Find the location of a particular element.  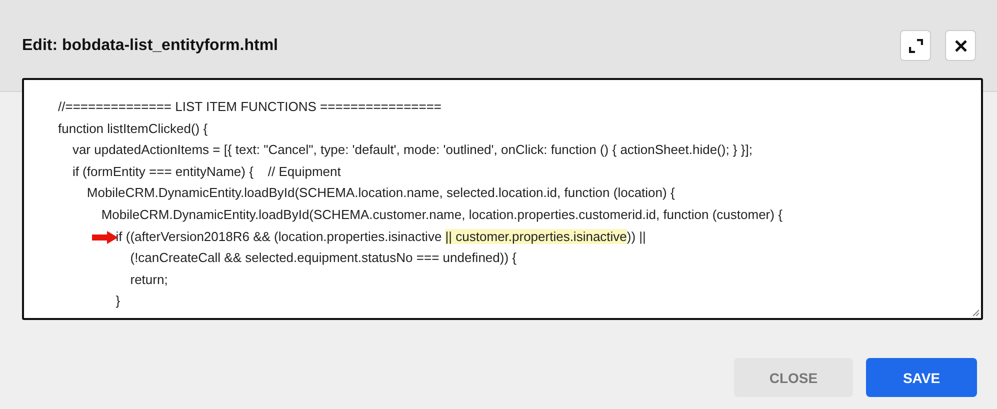

code-line: MobileCRM.DynamicEntity.loadById(SCHEMA.location.name, selected.location.id, function (location) { is located at coordinates (381, 193).